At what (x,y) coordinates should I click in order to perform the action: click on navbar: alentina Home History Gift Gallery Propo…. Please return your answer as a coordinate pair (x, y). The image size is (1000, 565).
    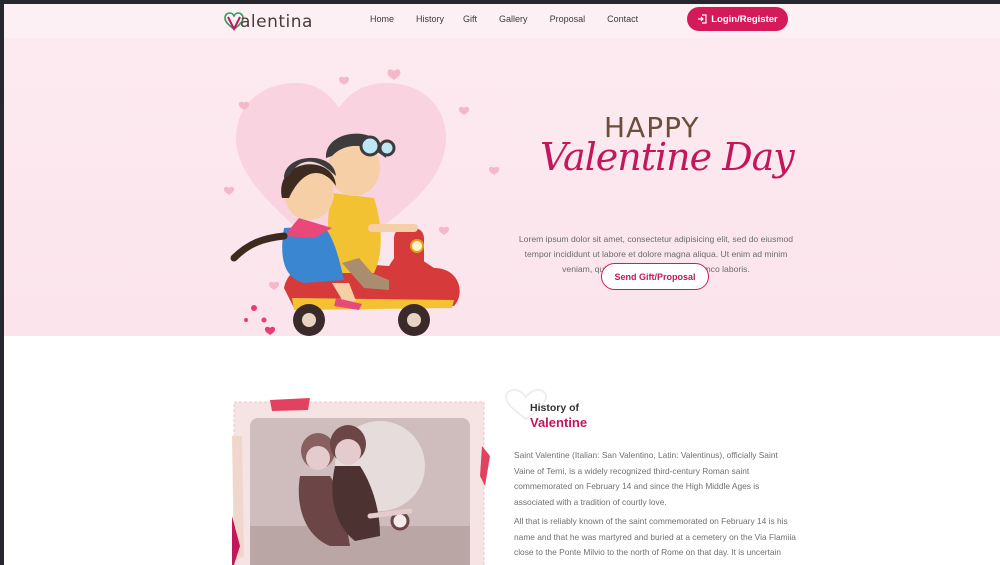
    Looking at the image, I should click on (502, 21).